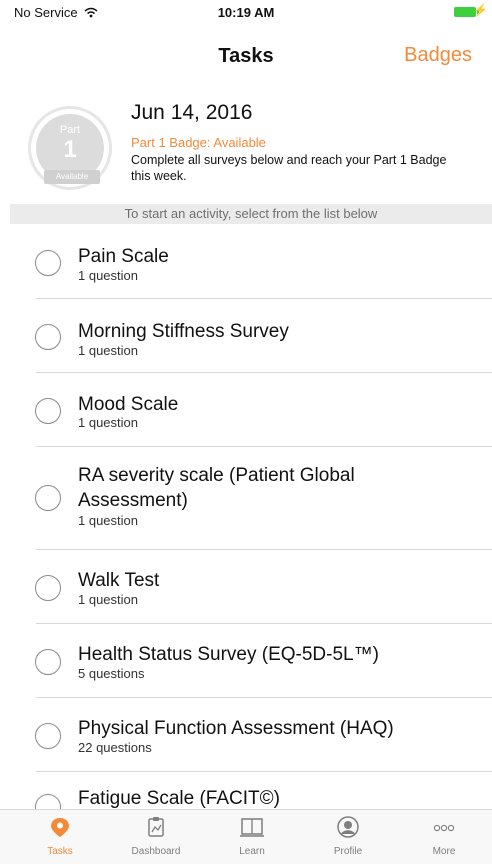 This screenshot has width=492, height=864. Describe the element at coordinates (438, 55) in the screenshot. I see `badges-button: Badges` at that location.